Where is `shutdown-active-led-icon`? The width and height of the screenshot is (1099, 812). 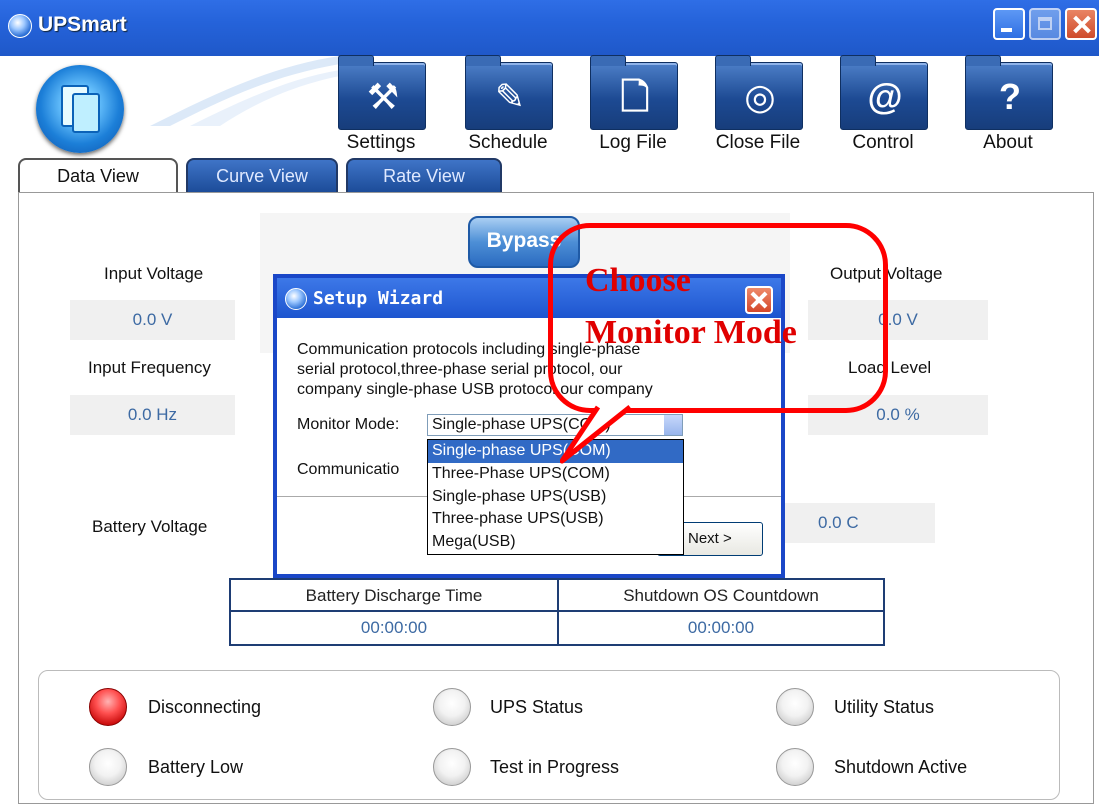
shutdown-active-led-icon is located at coordinates (795, 767).